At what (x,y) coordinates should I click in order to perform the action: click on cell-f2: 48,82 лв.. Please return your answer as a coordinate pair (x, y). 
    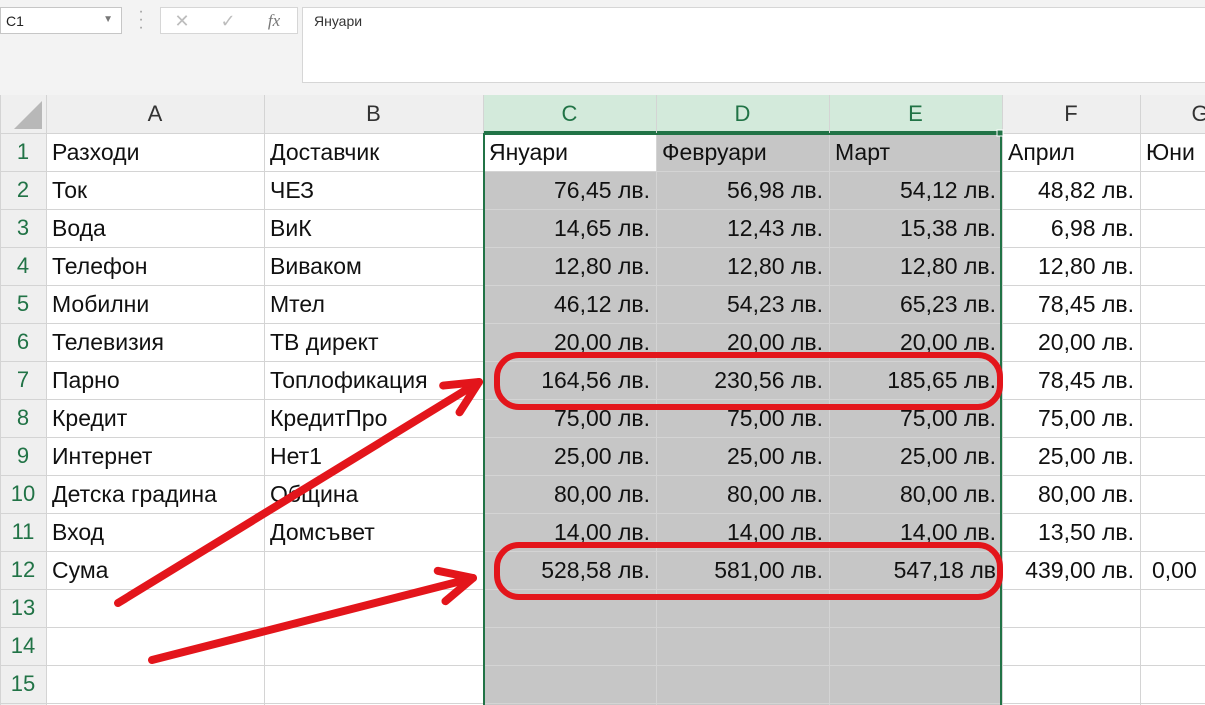
    Looking at the image, I should click on (1068, 190).